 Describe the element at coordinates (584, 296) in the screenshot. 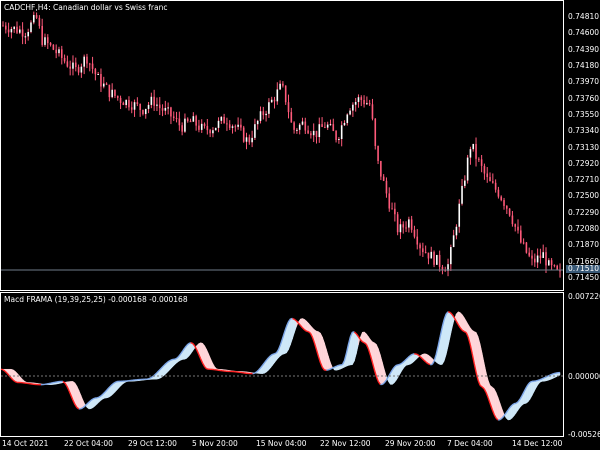

I see `indicator-tick-label: 0.007226` at that location.